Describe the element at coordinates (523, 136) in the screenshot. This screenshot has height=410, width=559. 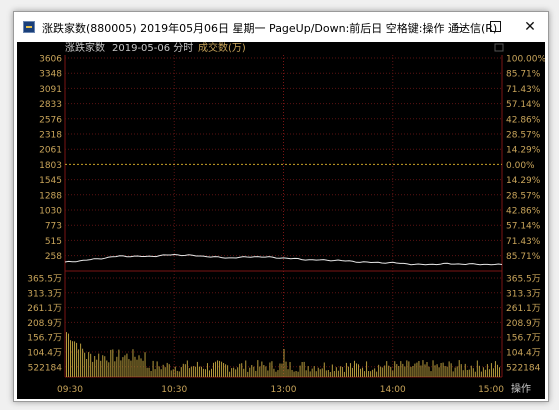
I see `percent-tick-label: 28.57%` at that location.